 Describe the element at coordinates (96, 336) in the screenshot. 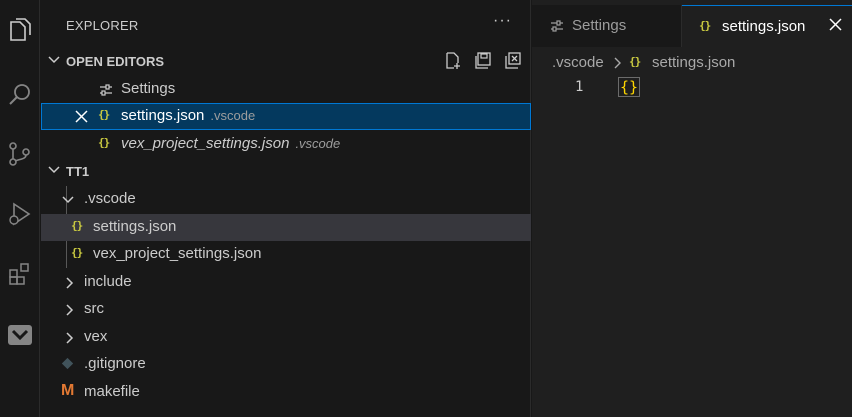

I see `tree-item-label: vex` at that location.